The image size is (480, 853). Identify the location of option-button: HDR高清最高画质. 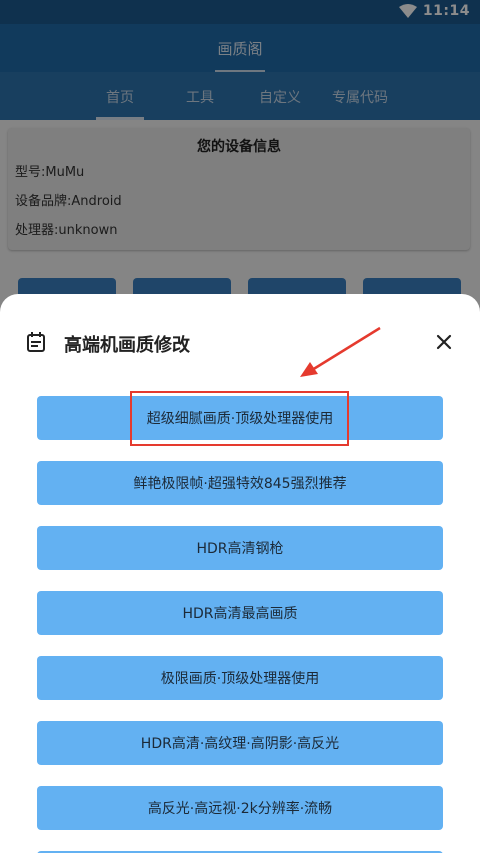
(240, 613).